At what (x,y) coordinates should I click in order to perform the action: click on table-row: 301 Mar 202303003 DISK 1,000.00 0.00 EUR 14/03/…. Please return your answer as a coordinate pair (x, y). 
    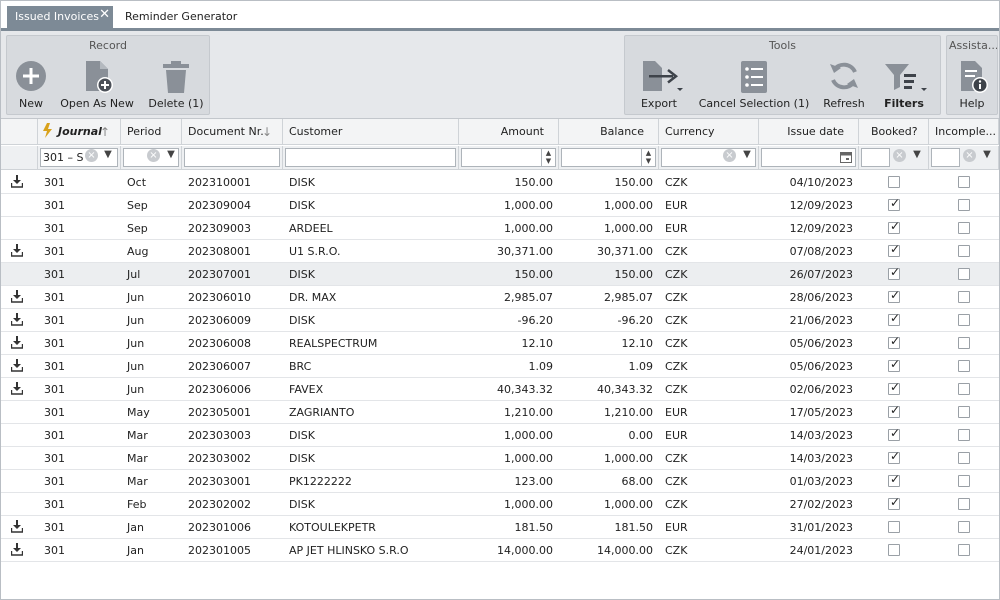
    Looking at the image, I should click on (500, 435).